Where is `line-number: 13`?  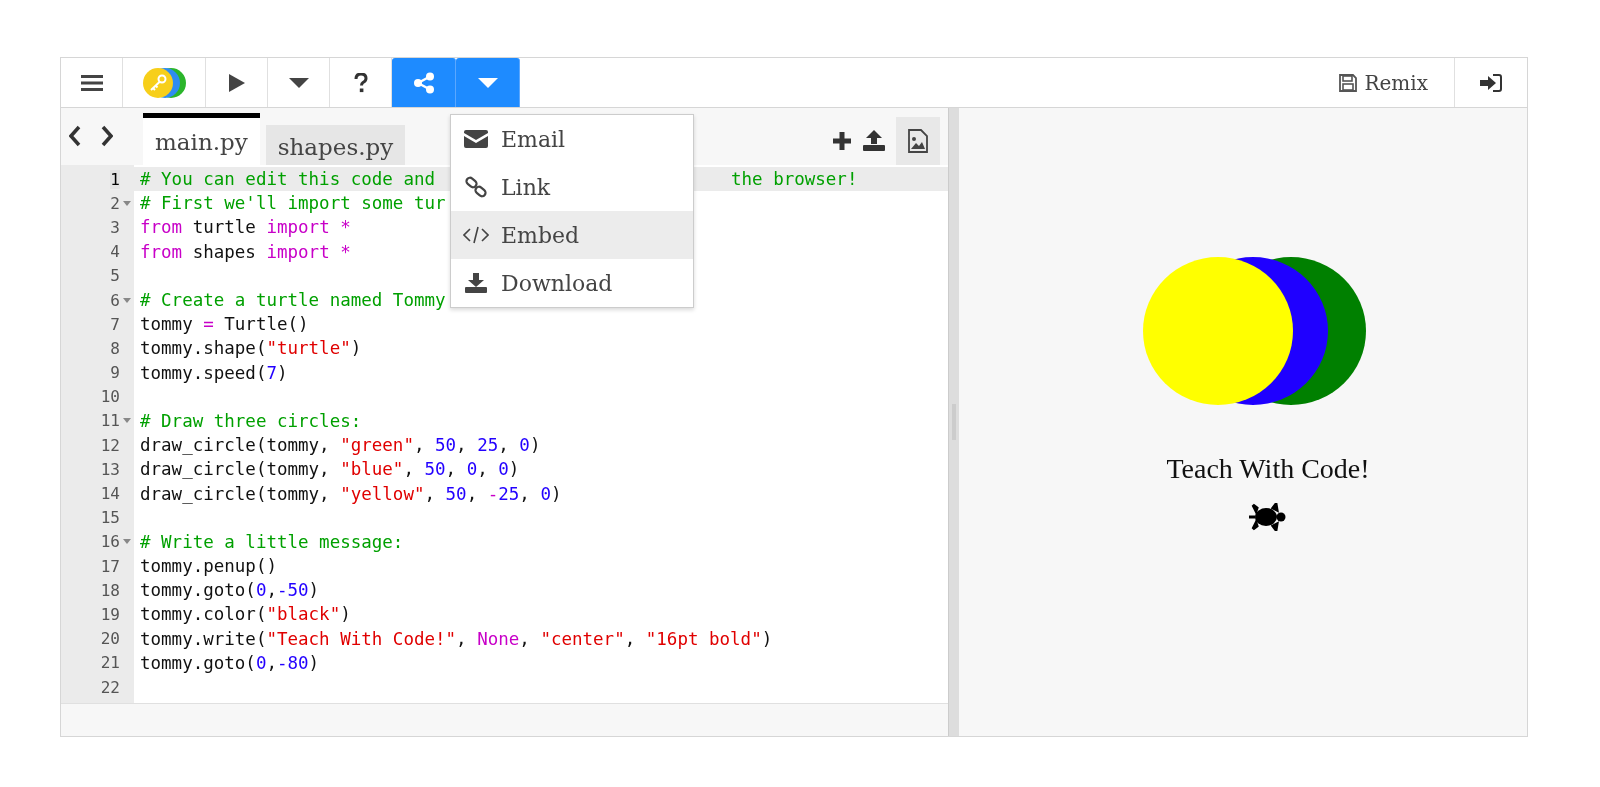 line-number: 13 is located at coordinates (110, 469).